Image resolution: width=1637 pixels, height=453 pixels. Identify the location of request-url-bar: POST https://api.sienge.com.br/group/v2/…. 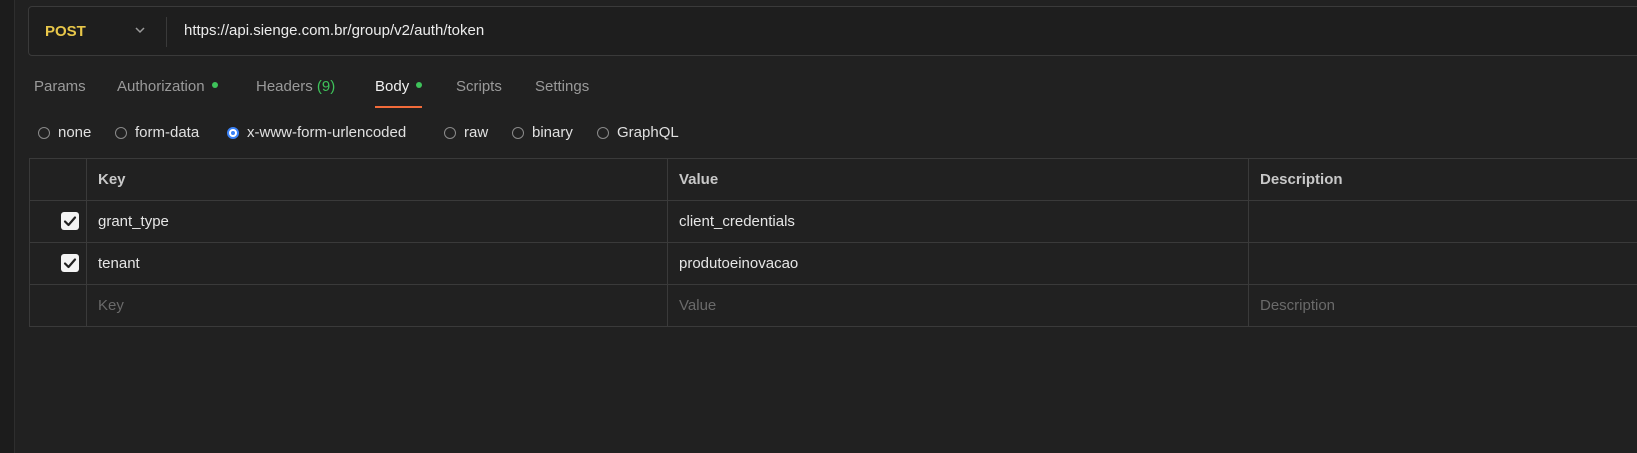
(832, 31).